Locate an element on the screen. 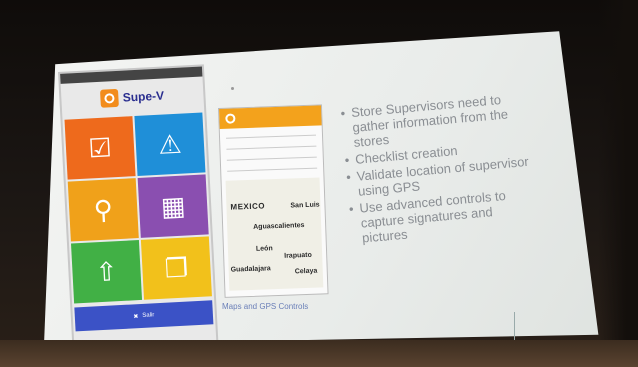 The image size is (638, 367). checklist-tile: ☑ is located at coordinates (100, 148).